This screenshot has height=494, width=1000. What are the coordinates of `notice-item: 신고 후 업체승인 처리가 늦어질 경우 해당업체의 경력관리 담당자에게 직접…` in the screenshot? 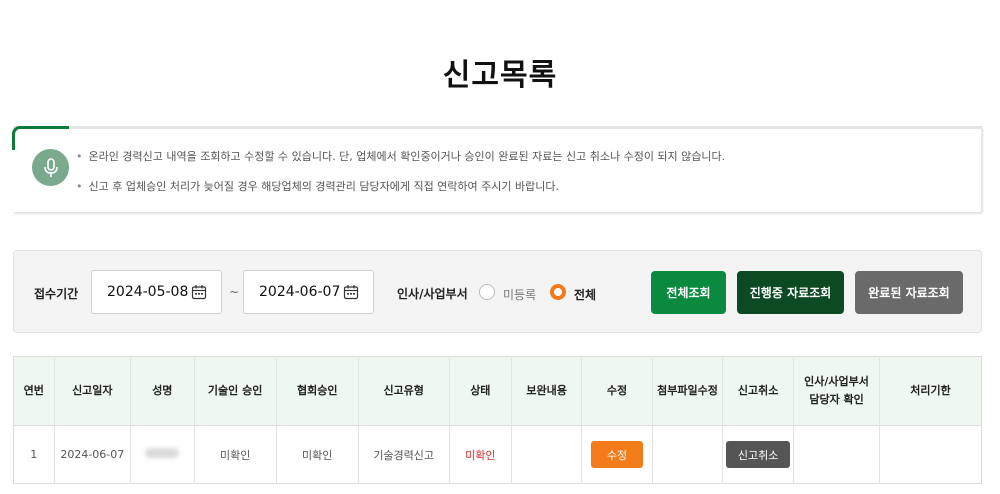 It's located at (400, 194).